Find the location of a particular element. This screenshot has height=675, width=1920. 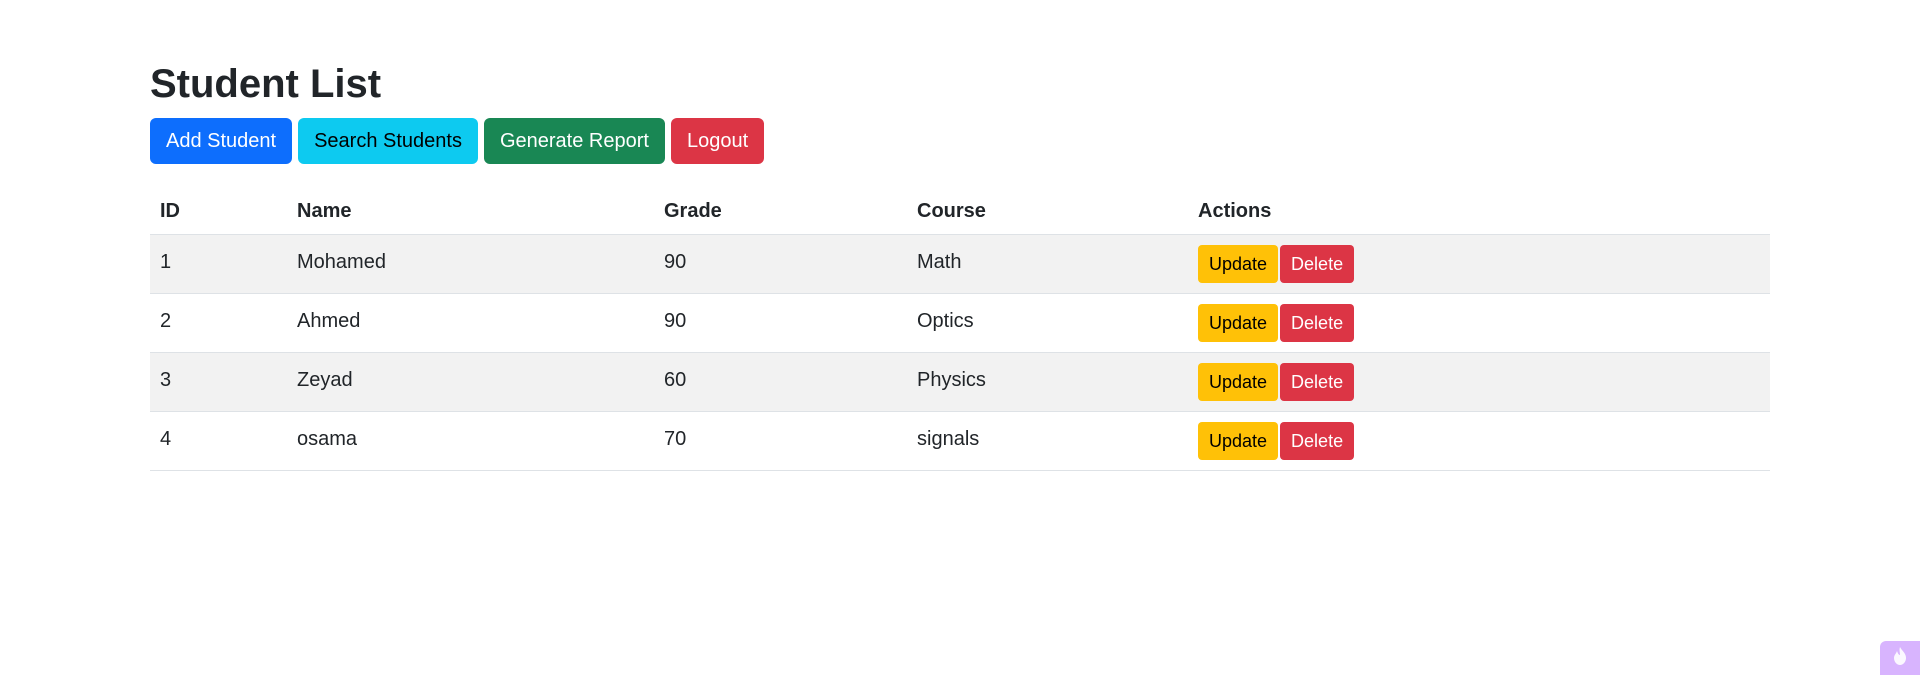

corner-badge is located at coordinates (1900, 658).